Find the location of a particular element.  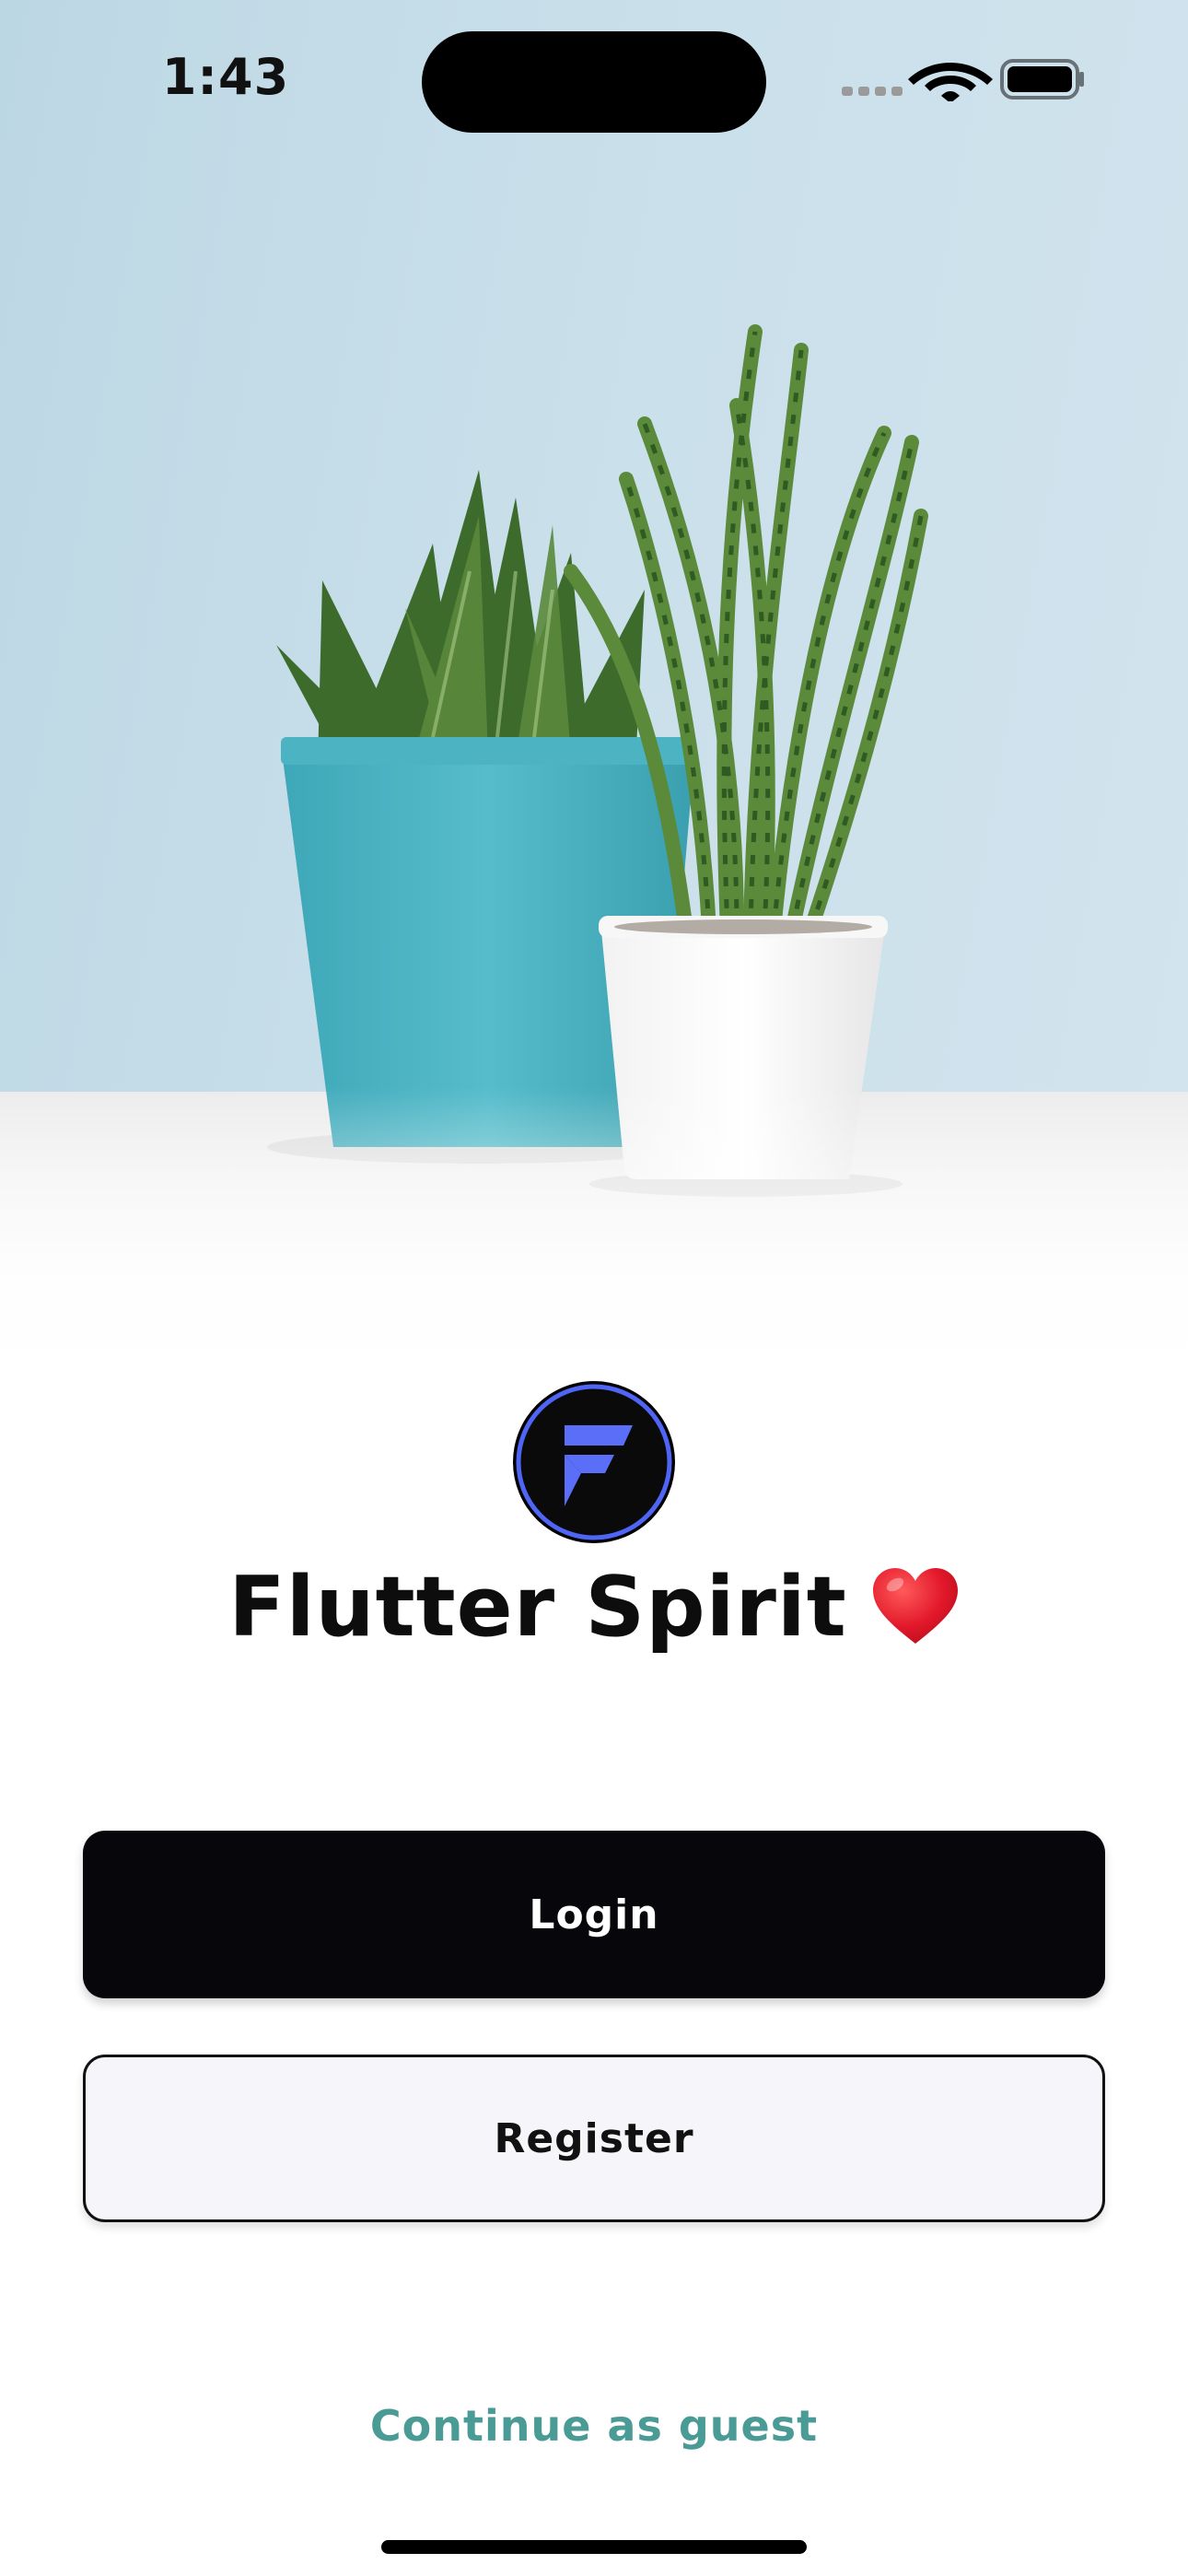

login-button: Login is located at coordinates (594, 1914).